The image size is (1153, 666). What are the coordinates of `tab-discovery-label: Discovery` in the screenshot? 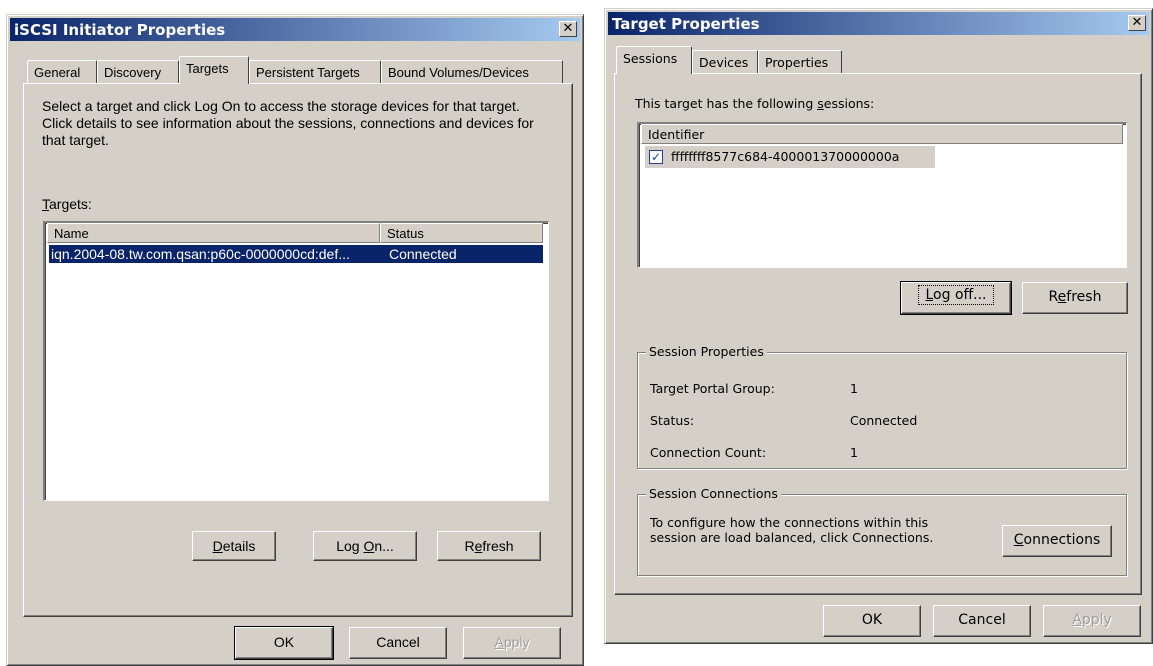 It's located at (133, 72).